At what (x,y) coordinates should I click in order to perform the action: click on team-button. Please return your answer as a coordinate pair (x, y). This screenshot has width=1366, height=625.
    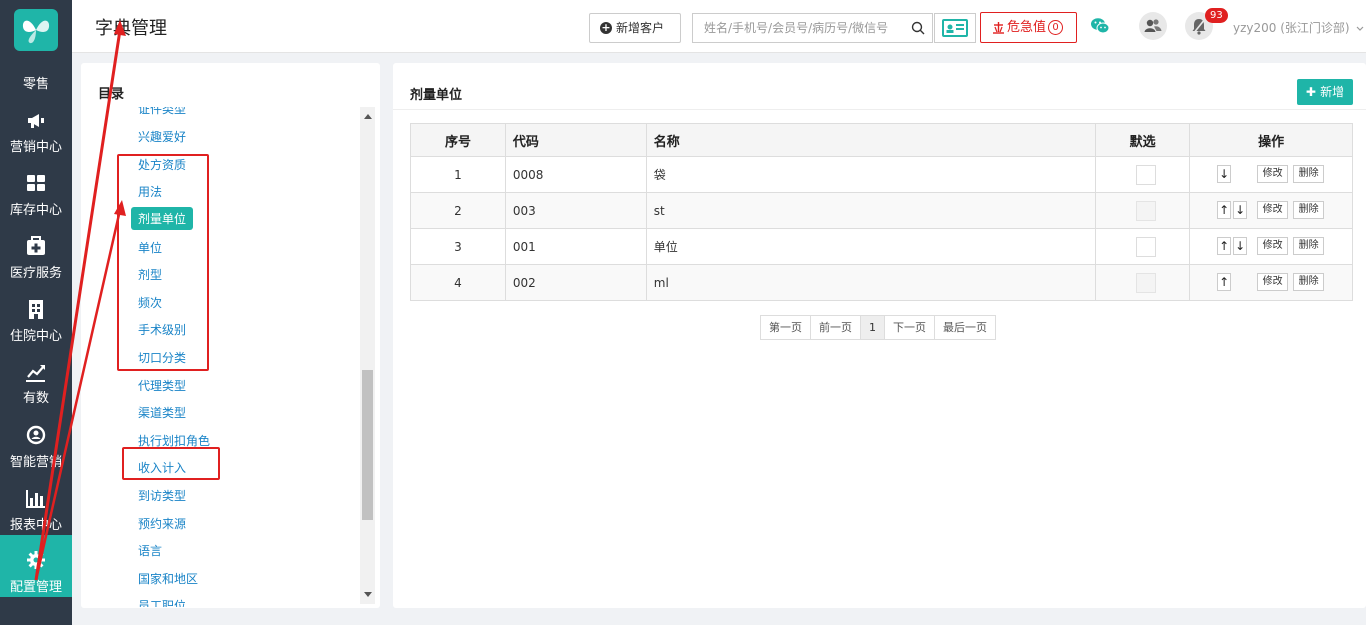
    Looking at the image, I should click on (1153, 26).